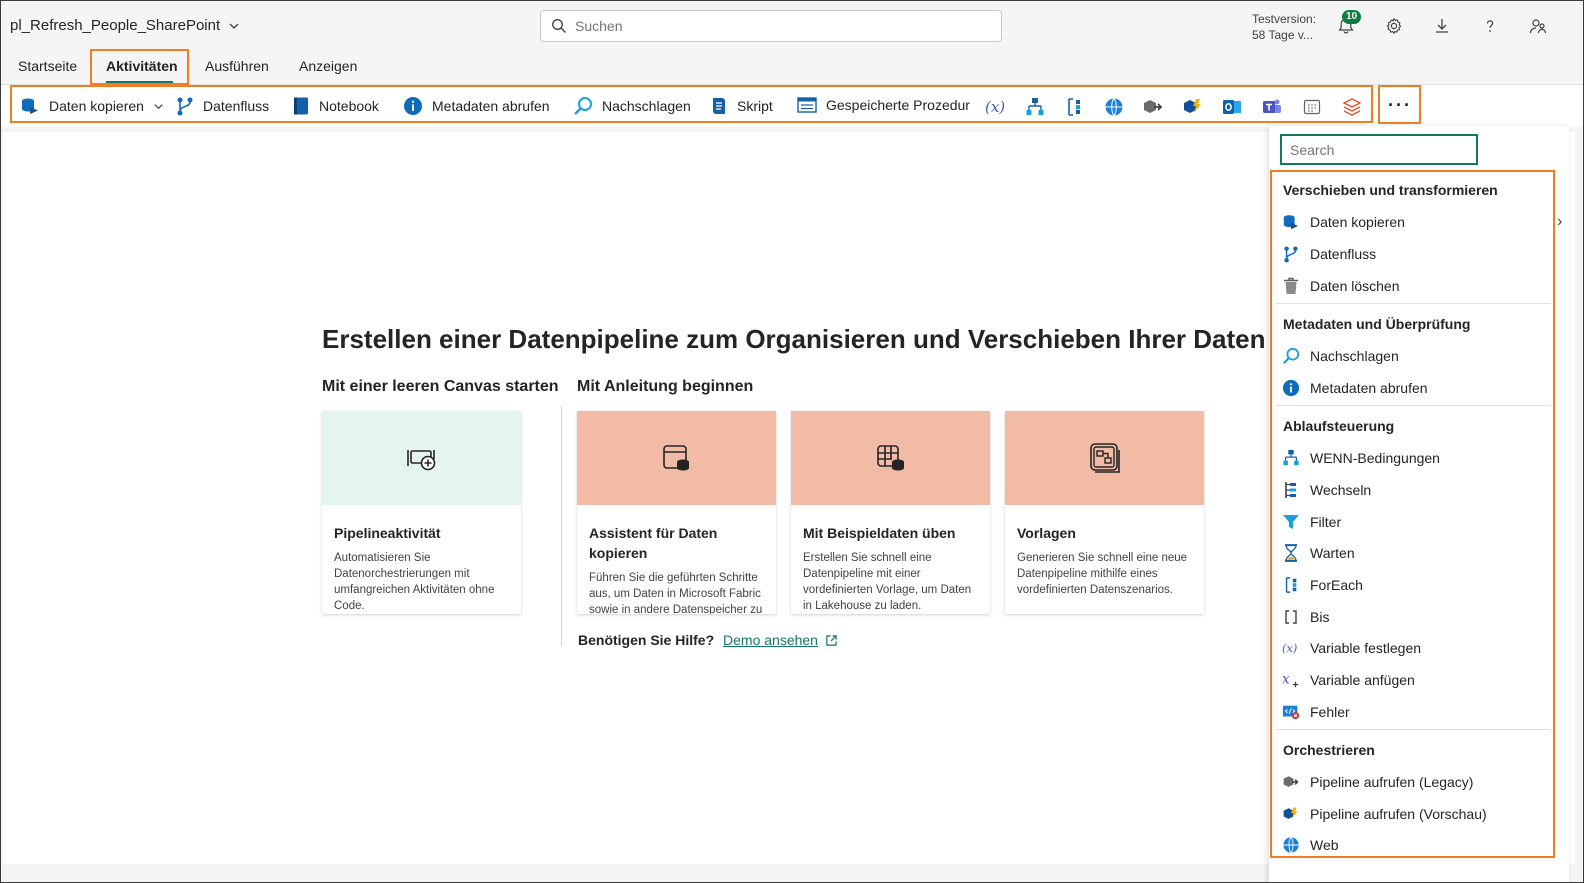  I want to click on flyout-item-web: Web, so click(1310, 845).